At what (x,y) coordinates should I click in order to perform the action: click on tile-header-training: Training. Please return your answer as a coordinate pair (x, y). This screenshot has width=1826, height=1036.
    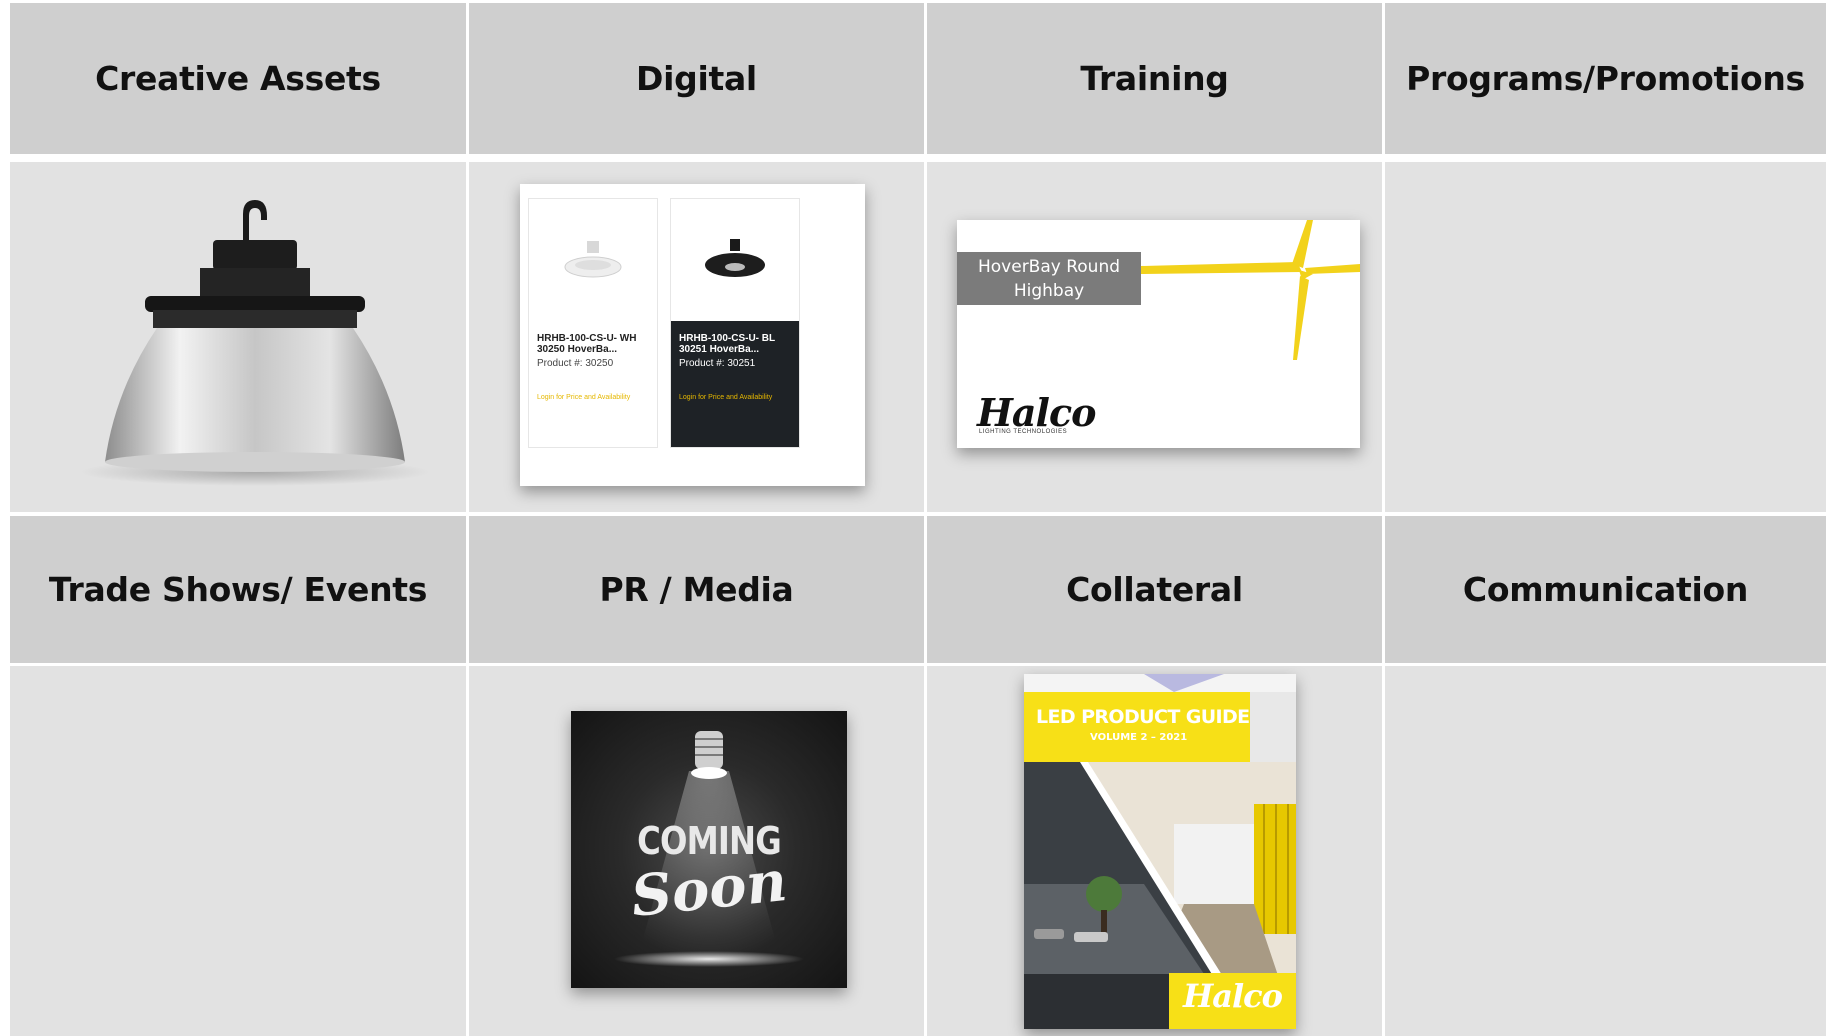
    Looking at the image, I should click on (1154, 78).